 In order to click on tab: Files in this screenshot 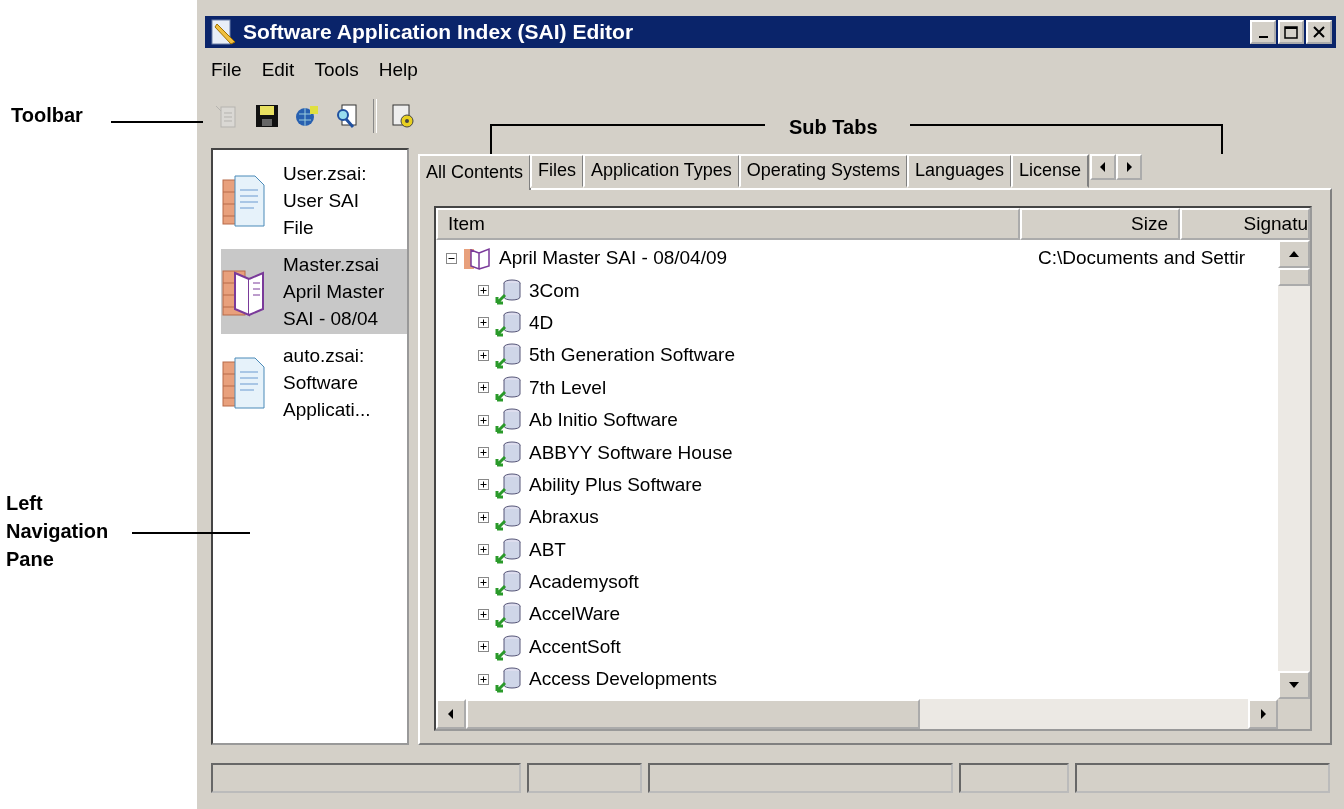, I will do `click(557, 171)`.